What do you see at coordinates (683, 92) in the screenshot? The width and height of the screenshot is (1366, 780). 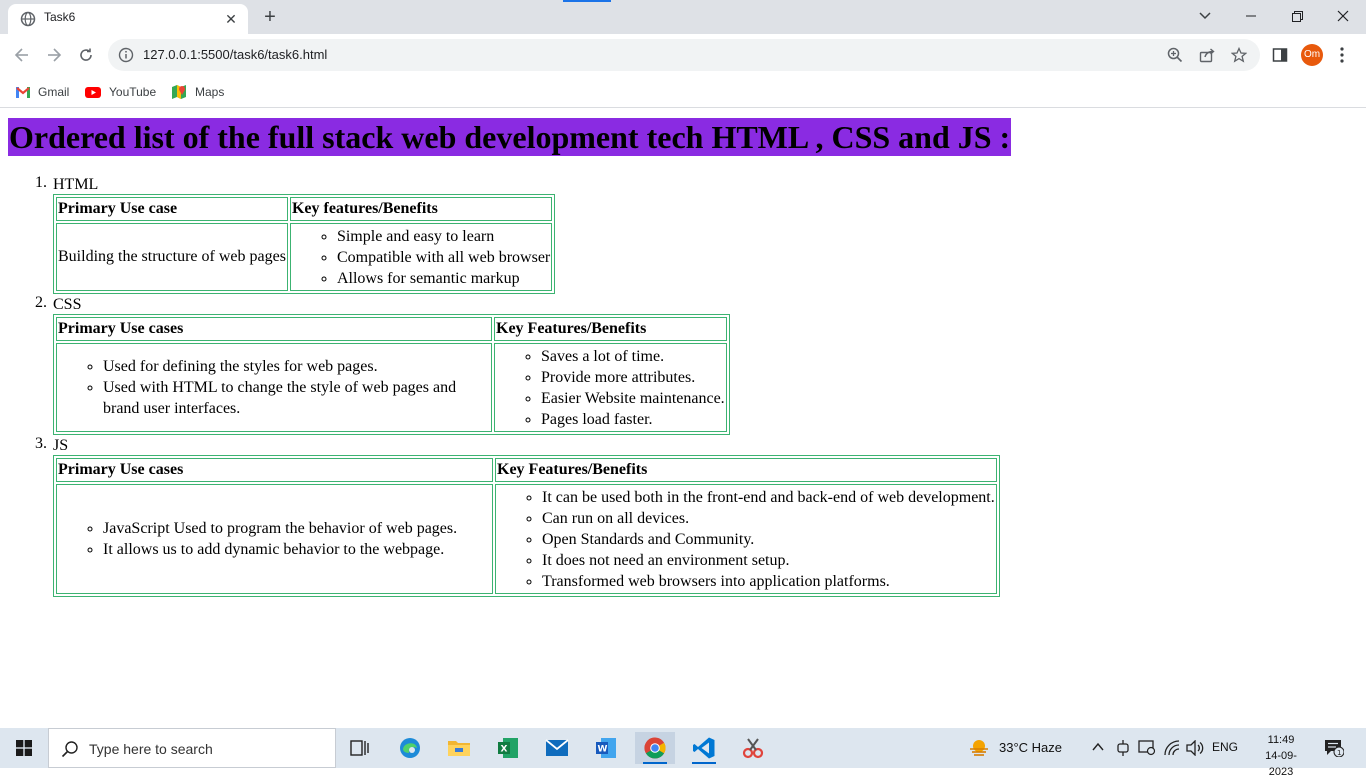 I see `bookmarks-bar: Gmail YouTube Maps` at bounding box center [683, 92].